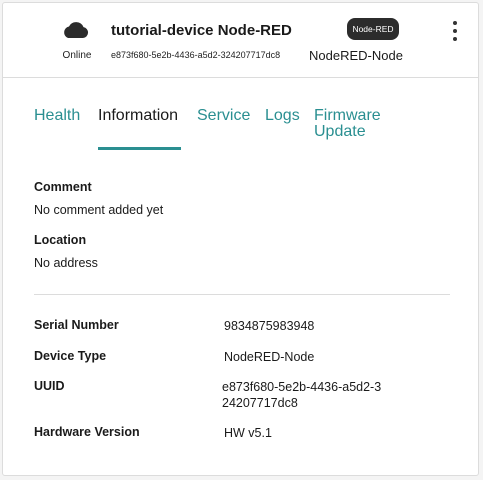 This screenshot has height=480, width=483. What do you see at coordinates (356, 55) in the screenshot?
I see `device-type-label: NodeRED-Node` at bounding box center [356, 55].